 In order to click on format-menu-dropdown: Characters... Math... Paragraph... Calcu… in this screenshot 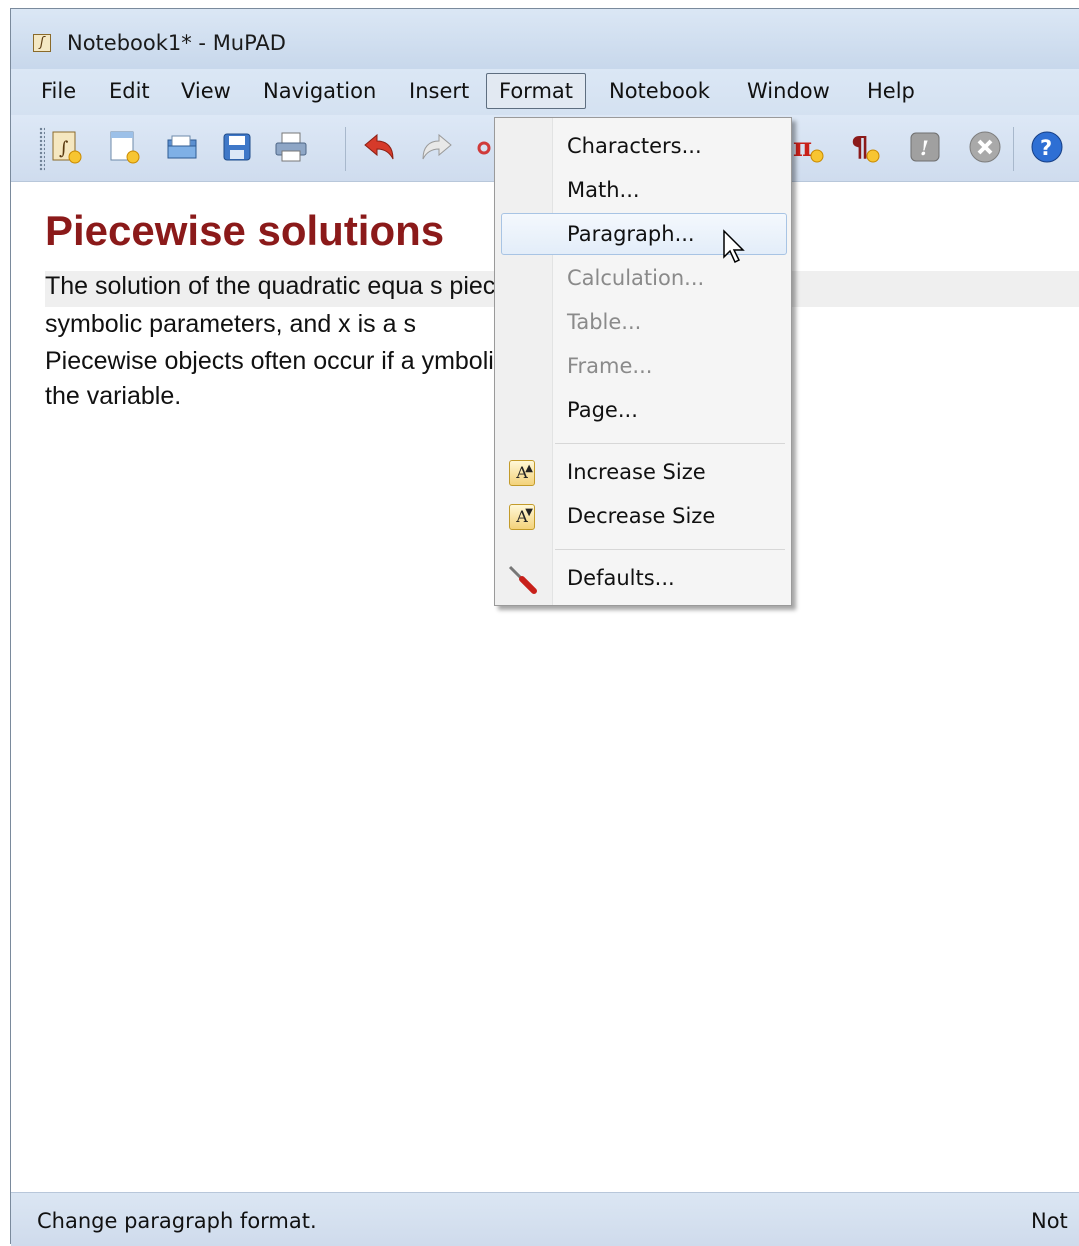, I will do `click(643, 361)`.